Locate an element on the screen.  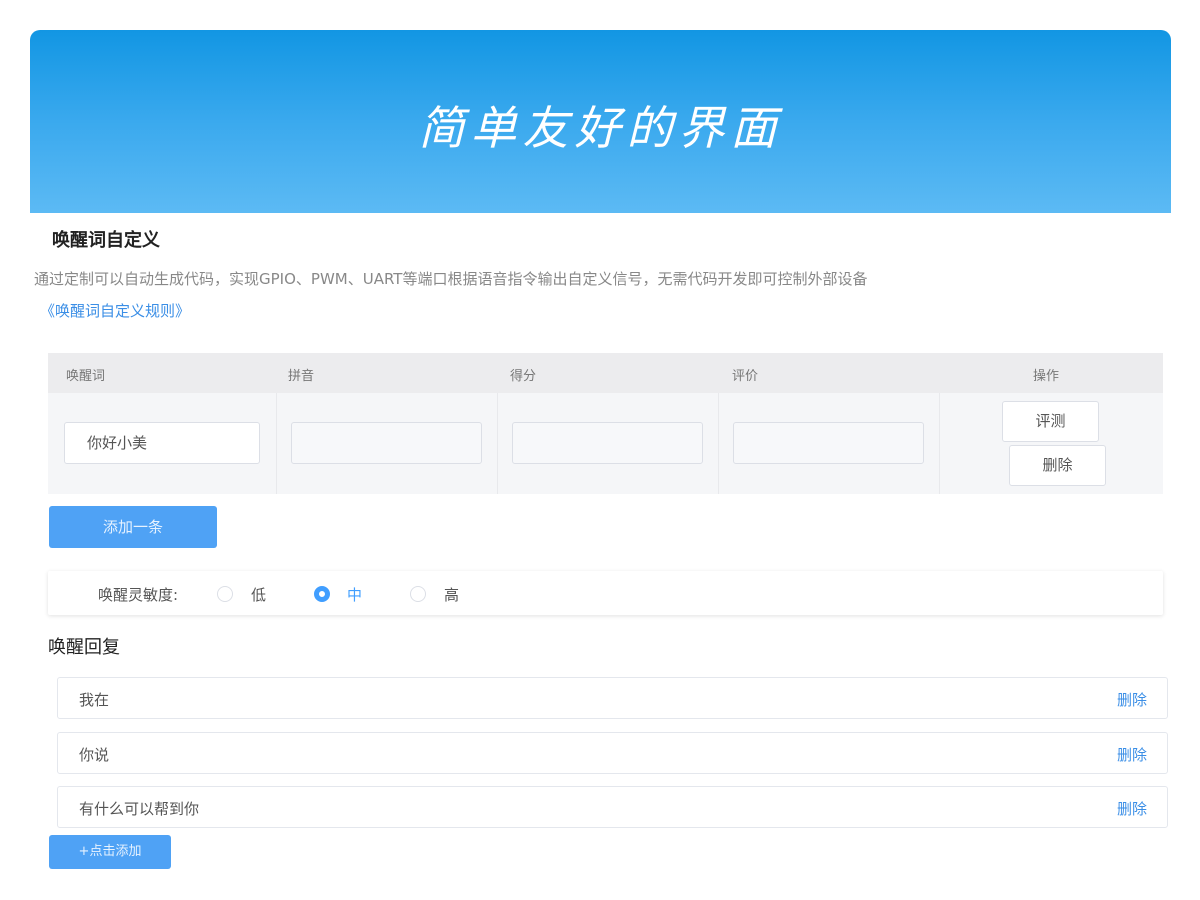
score-field is located at coordinates (607, 443).